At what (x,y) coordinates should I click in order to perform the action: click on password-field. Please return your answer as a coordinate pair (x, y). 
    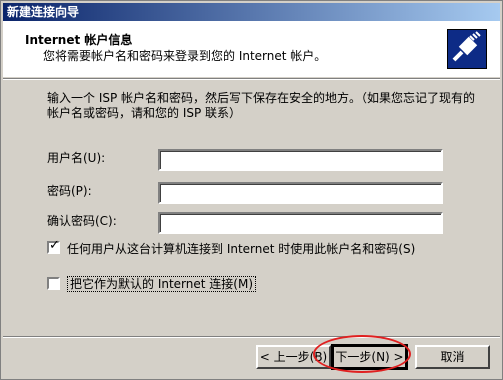
    Looking at the image, I should click on (300, 193).